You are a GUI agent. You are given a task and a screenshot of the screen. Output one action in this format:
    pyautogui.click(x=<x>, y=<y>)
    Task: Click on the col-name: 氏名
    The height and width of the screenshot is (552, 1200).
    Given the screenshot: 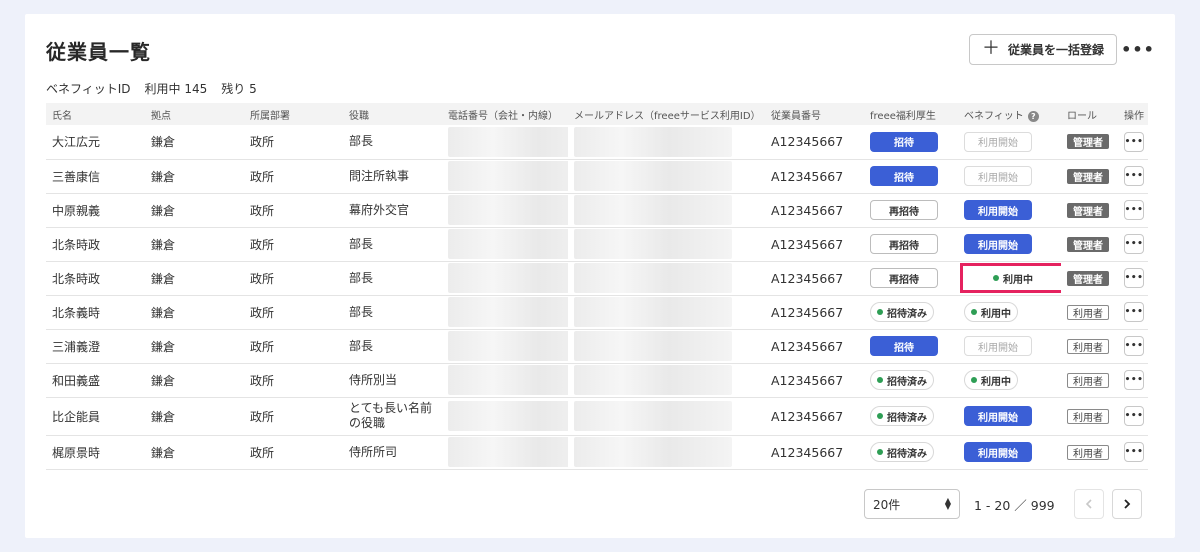 What is the action you would take?
    pyautogui.click(x=95, y=114)
    